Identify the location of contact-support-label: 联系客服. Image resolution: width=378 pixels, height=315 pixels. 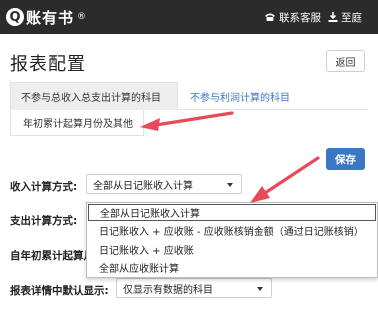
(300, 17).